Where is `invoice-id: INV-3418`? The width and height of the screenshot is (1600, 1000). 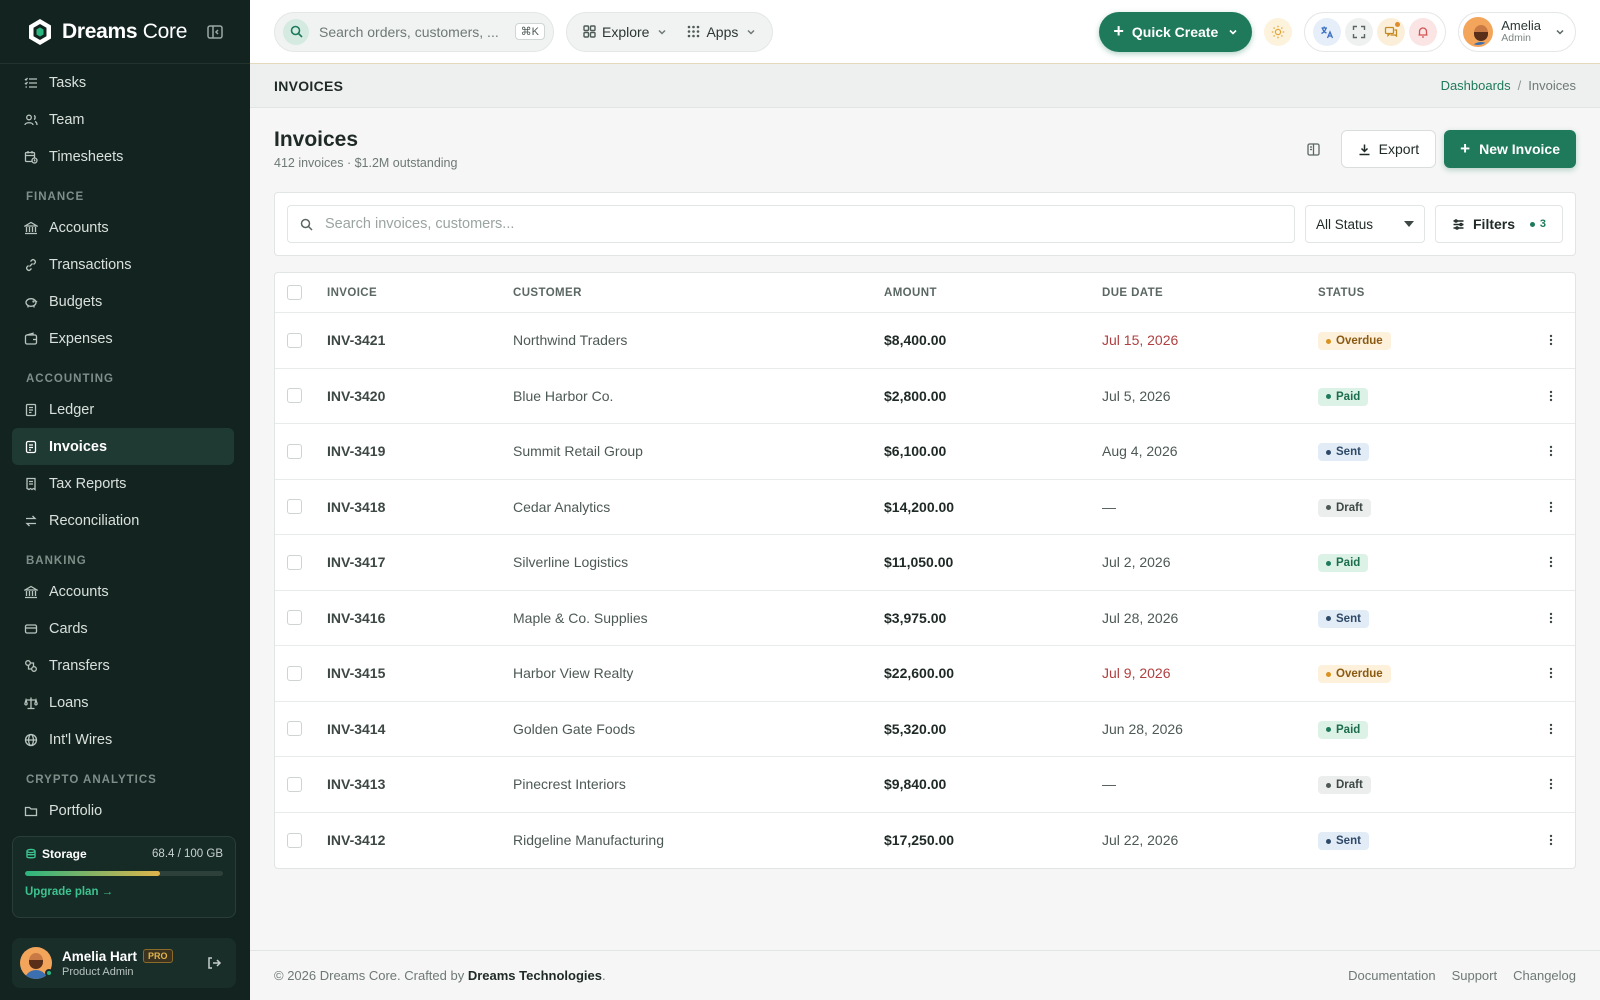
invoice-id: INV-3418 is located at coordinates (420, 507).